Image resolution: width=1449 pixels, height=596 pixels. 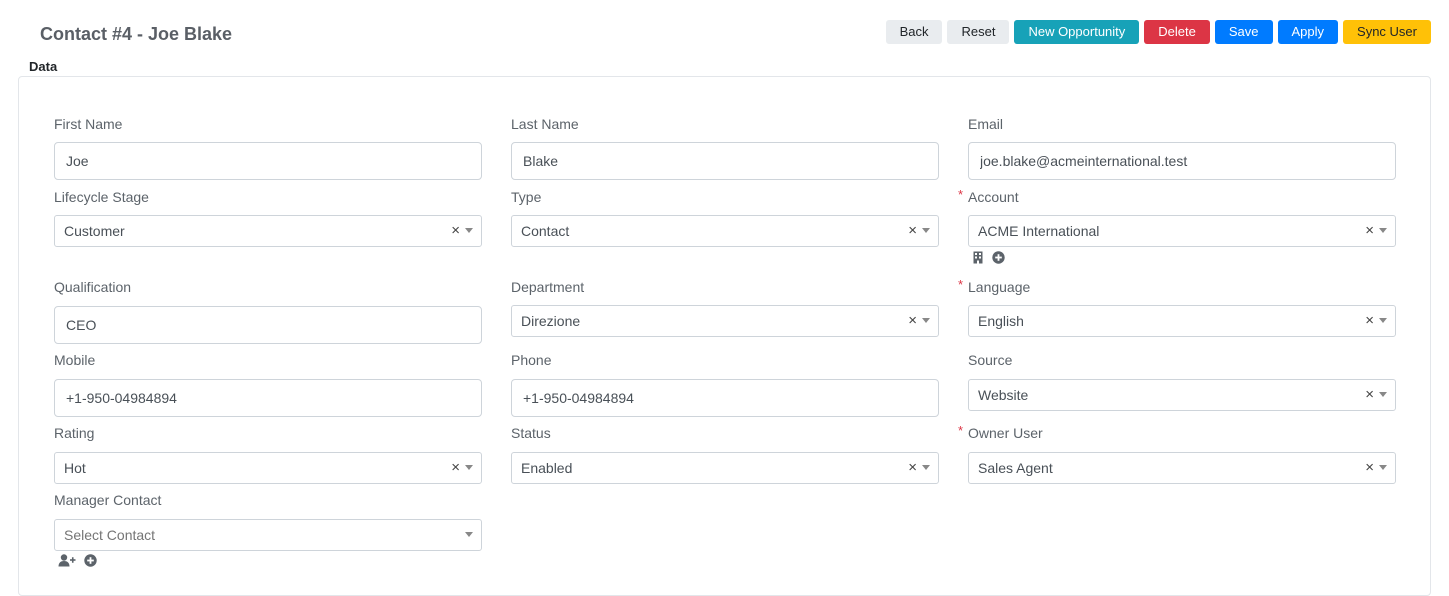 What do you see at coordinates (1003, 395) in the screenshot?
I see `source-value: Website` at bounding box center [1003, 395].